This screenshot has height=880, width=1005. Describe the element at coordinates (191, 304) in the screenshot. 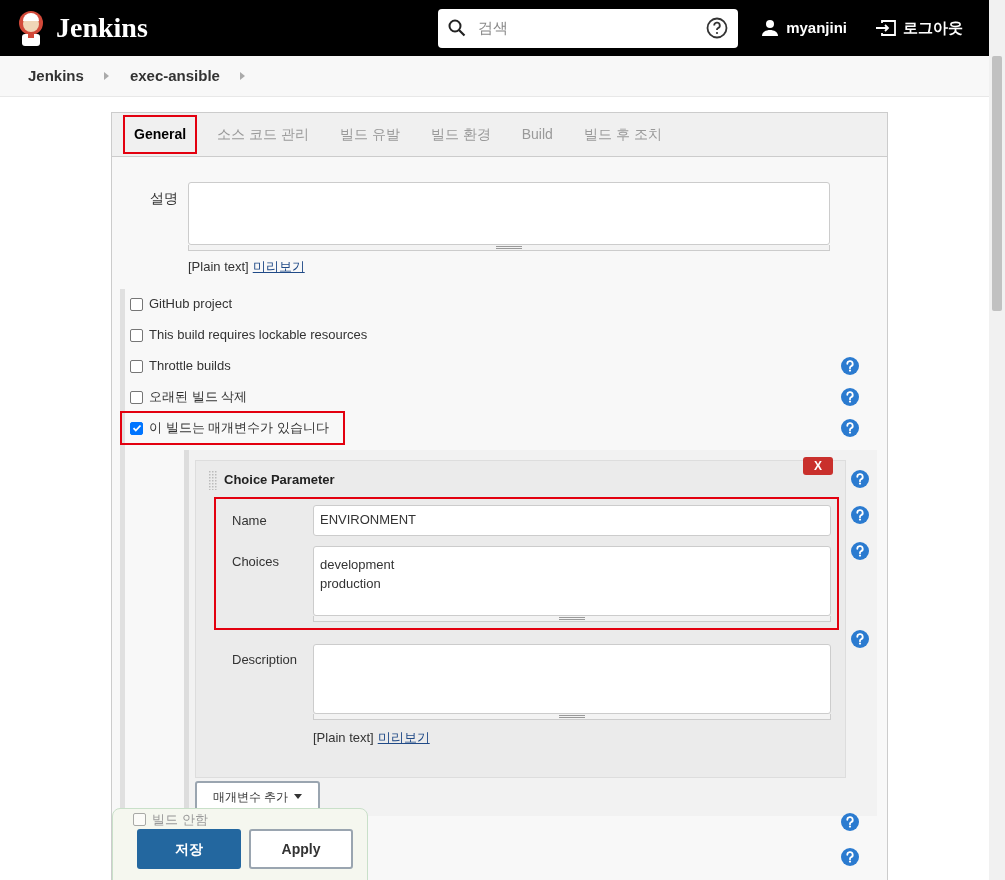

I see `option-label: GitHub project` at that location.